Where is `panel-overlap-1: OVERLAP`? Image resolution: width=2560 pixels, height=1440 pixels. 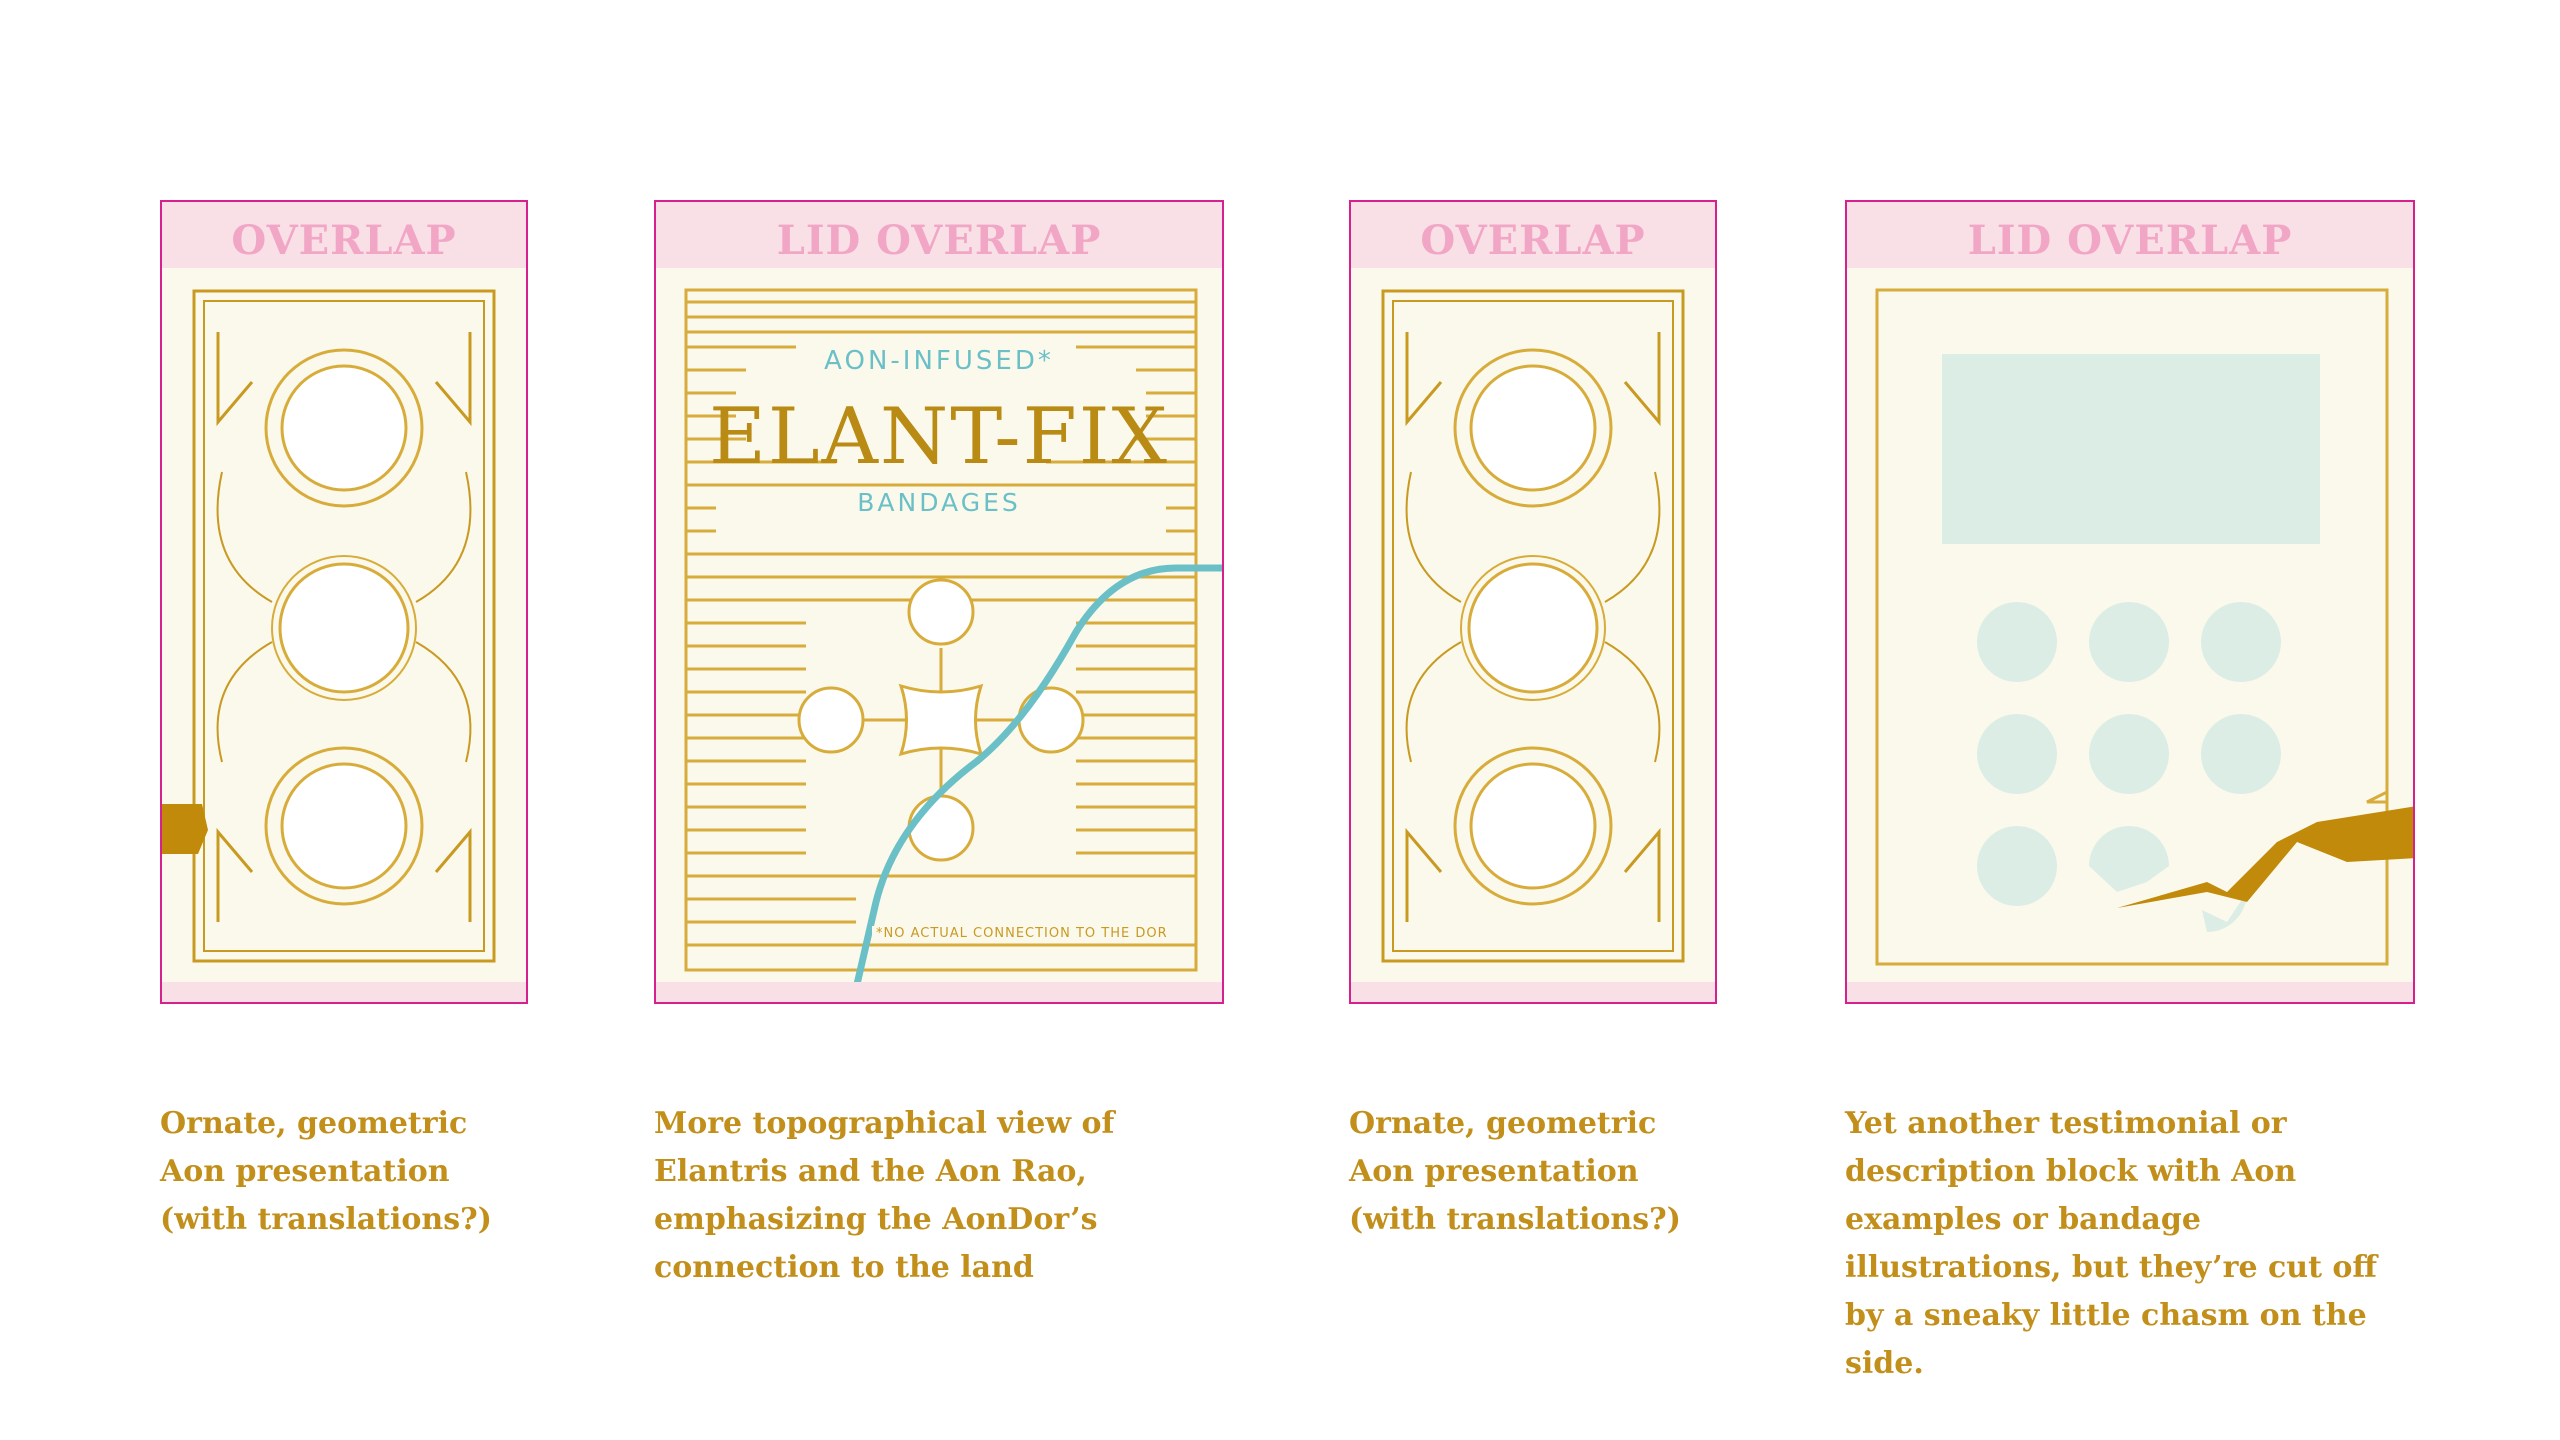
panel-overlap-1: OVERLAP is located at coordinates (344, 602).